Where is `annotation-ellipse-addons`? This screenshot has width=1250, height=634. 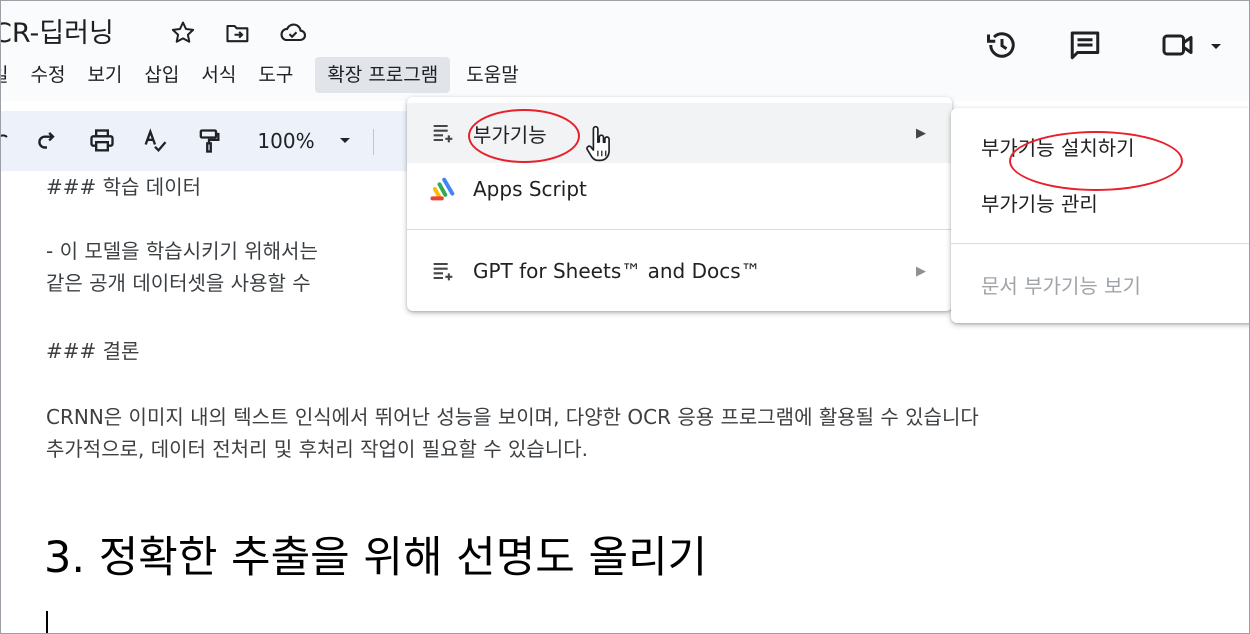
annotation-ellipse-addons is located at coordinates (524, 136).